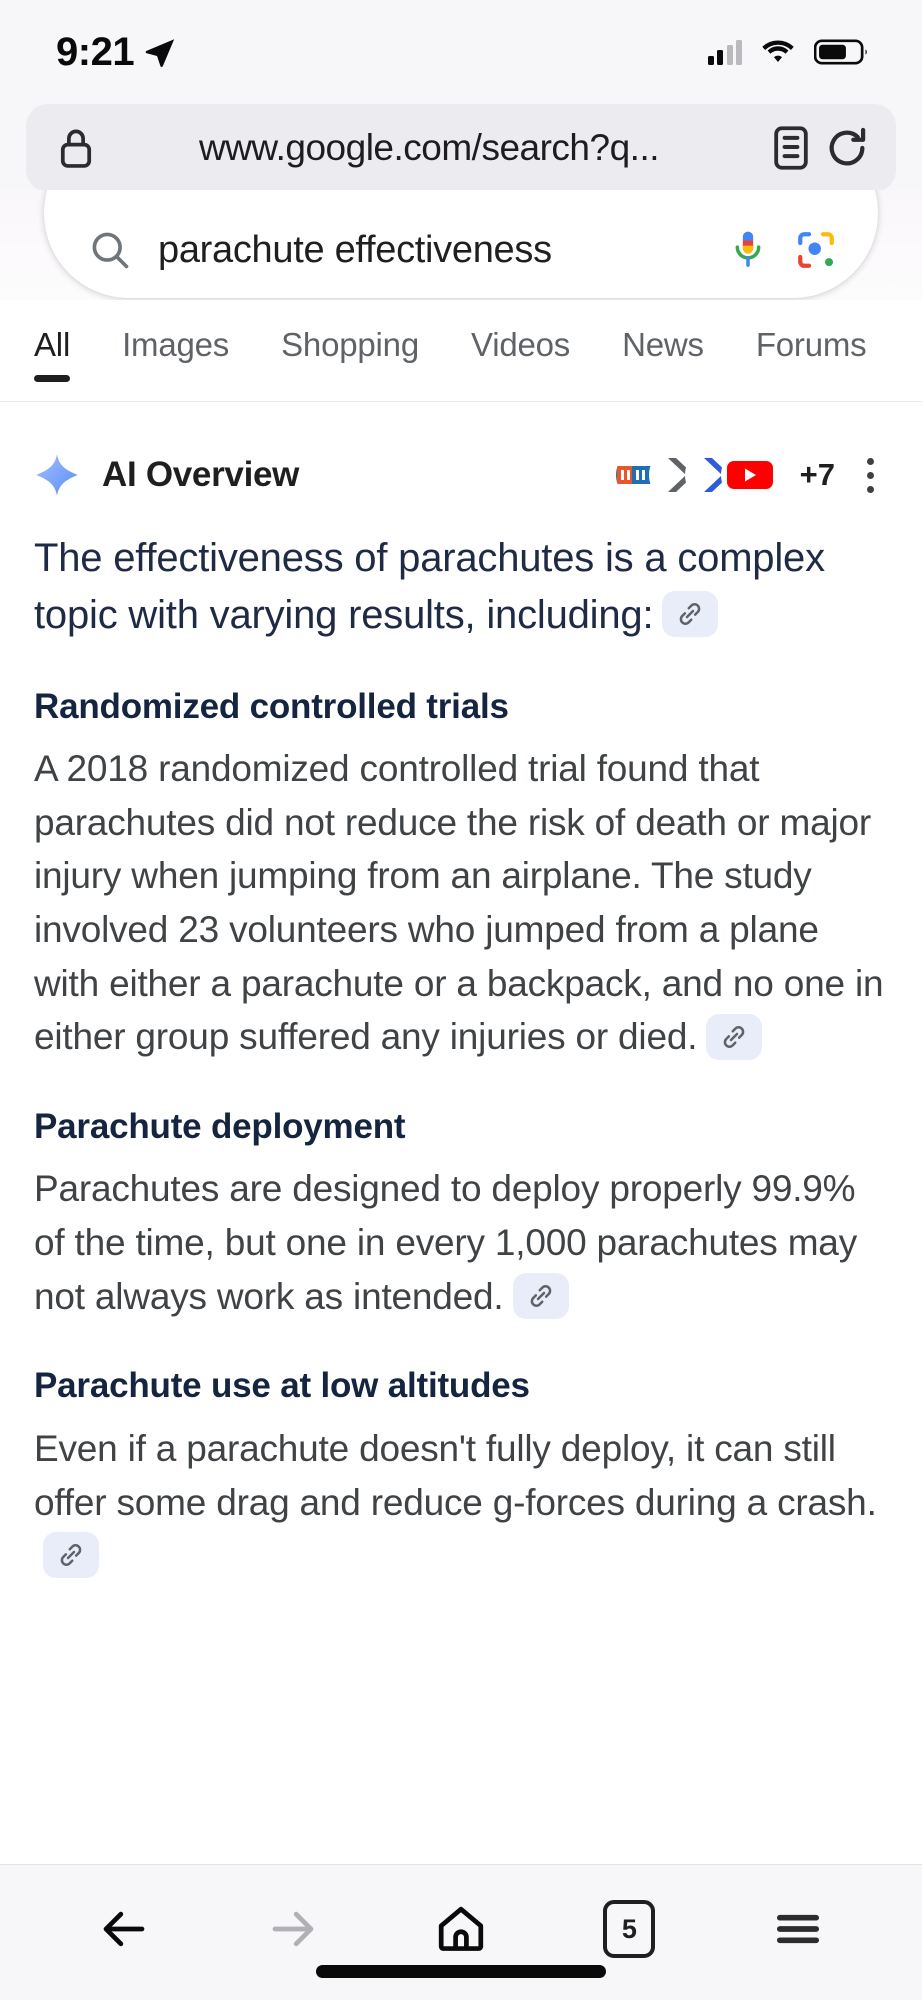  What do you see at coordinates (461, 475) in the screenshot?
I see `ai-overview-header: AI Overview +7` at bounding box center [461, 475].